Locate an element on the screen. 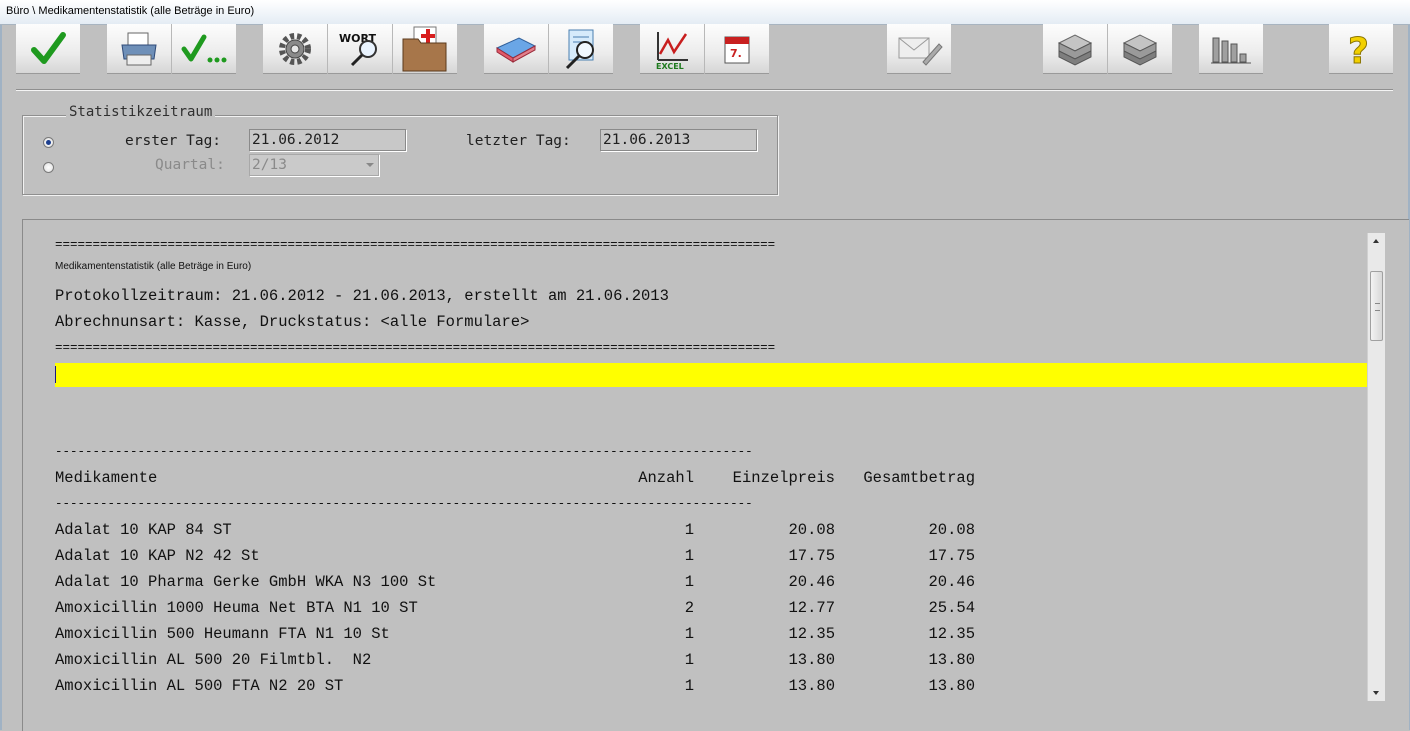  row-count: 2 is located at coordinates (689, 608).